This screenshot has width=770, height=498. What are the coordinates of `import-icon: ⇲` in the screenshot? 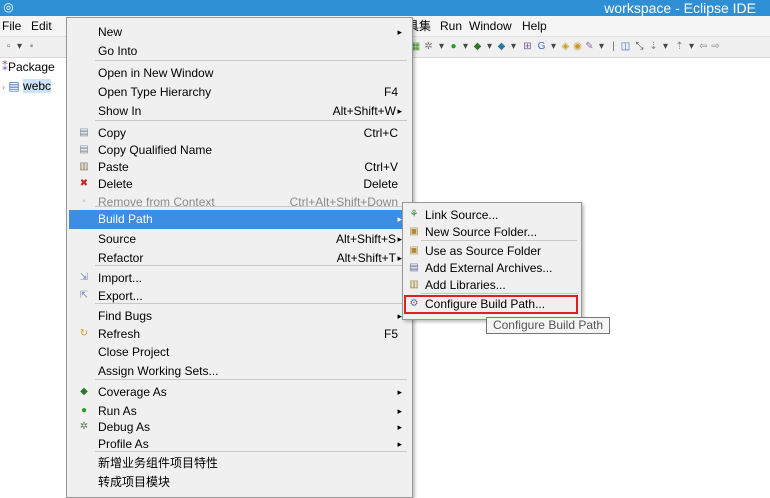 It's located at (84, 277).